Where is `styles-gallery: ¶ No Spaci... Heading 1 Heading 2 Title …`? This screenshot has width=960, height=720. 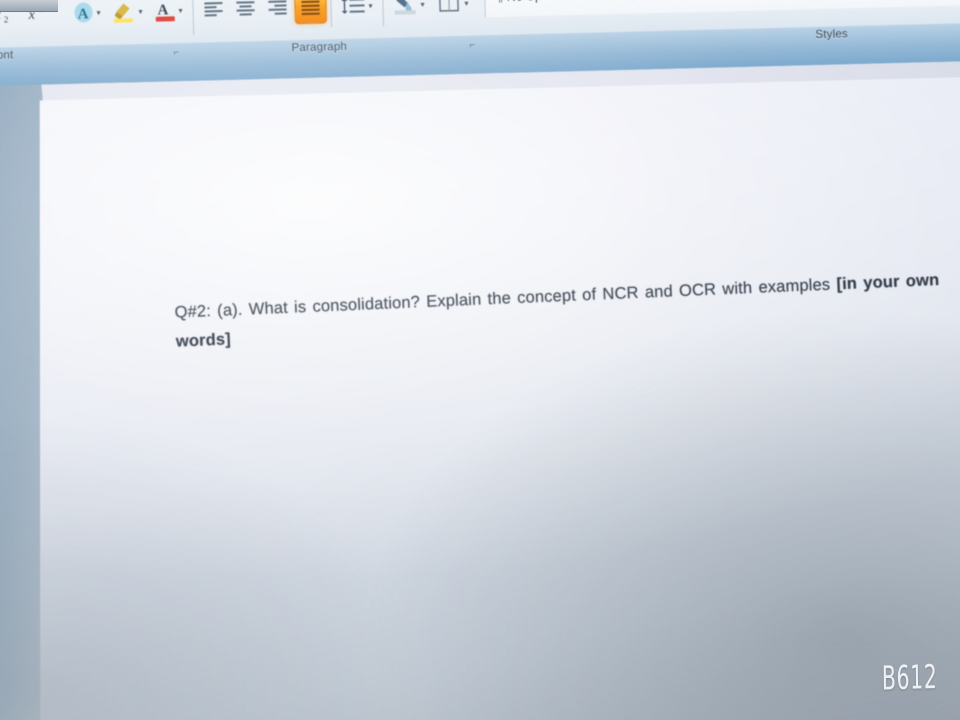
styles-gallery: ¶ No Spaci... Heading 1 Heading 2 Title … is located at coordinates (721, 9).